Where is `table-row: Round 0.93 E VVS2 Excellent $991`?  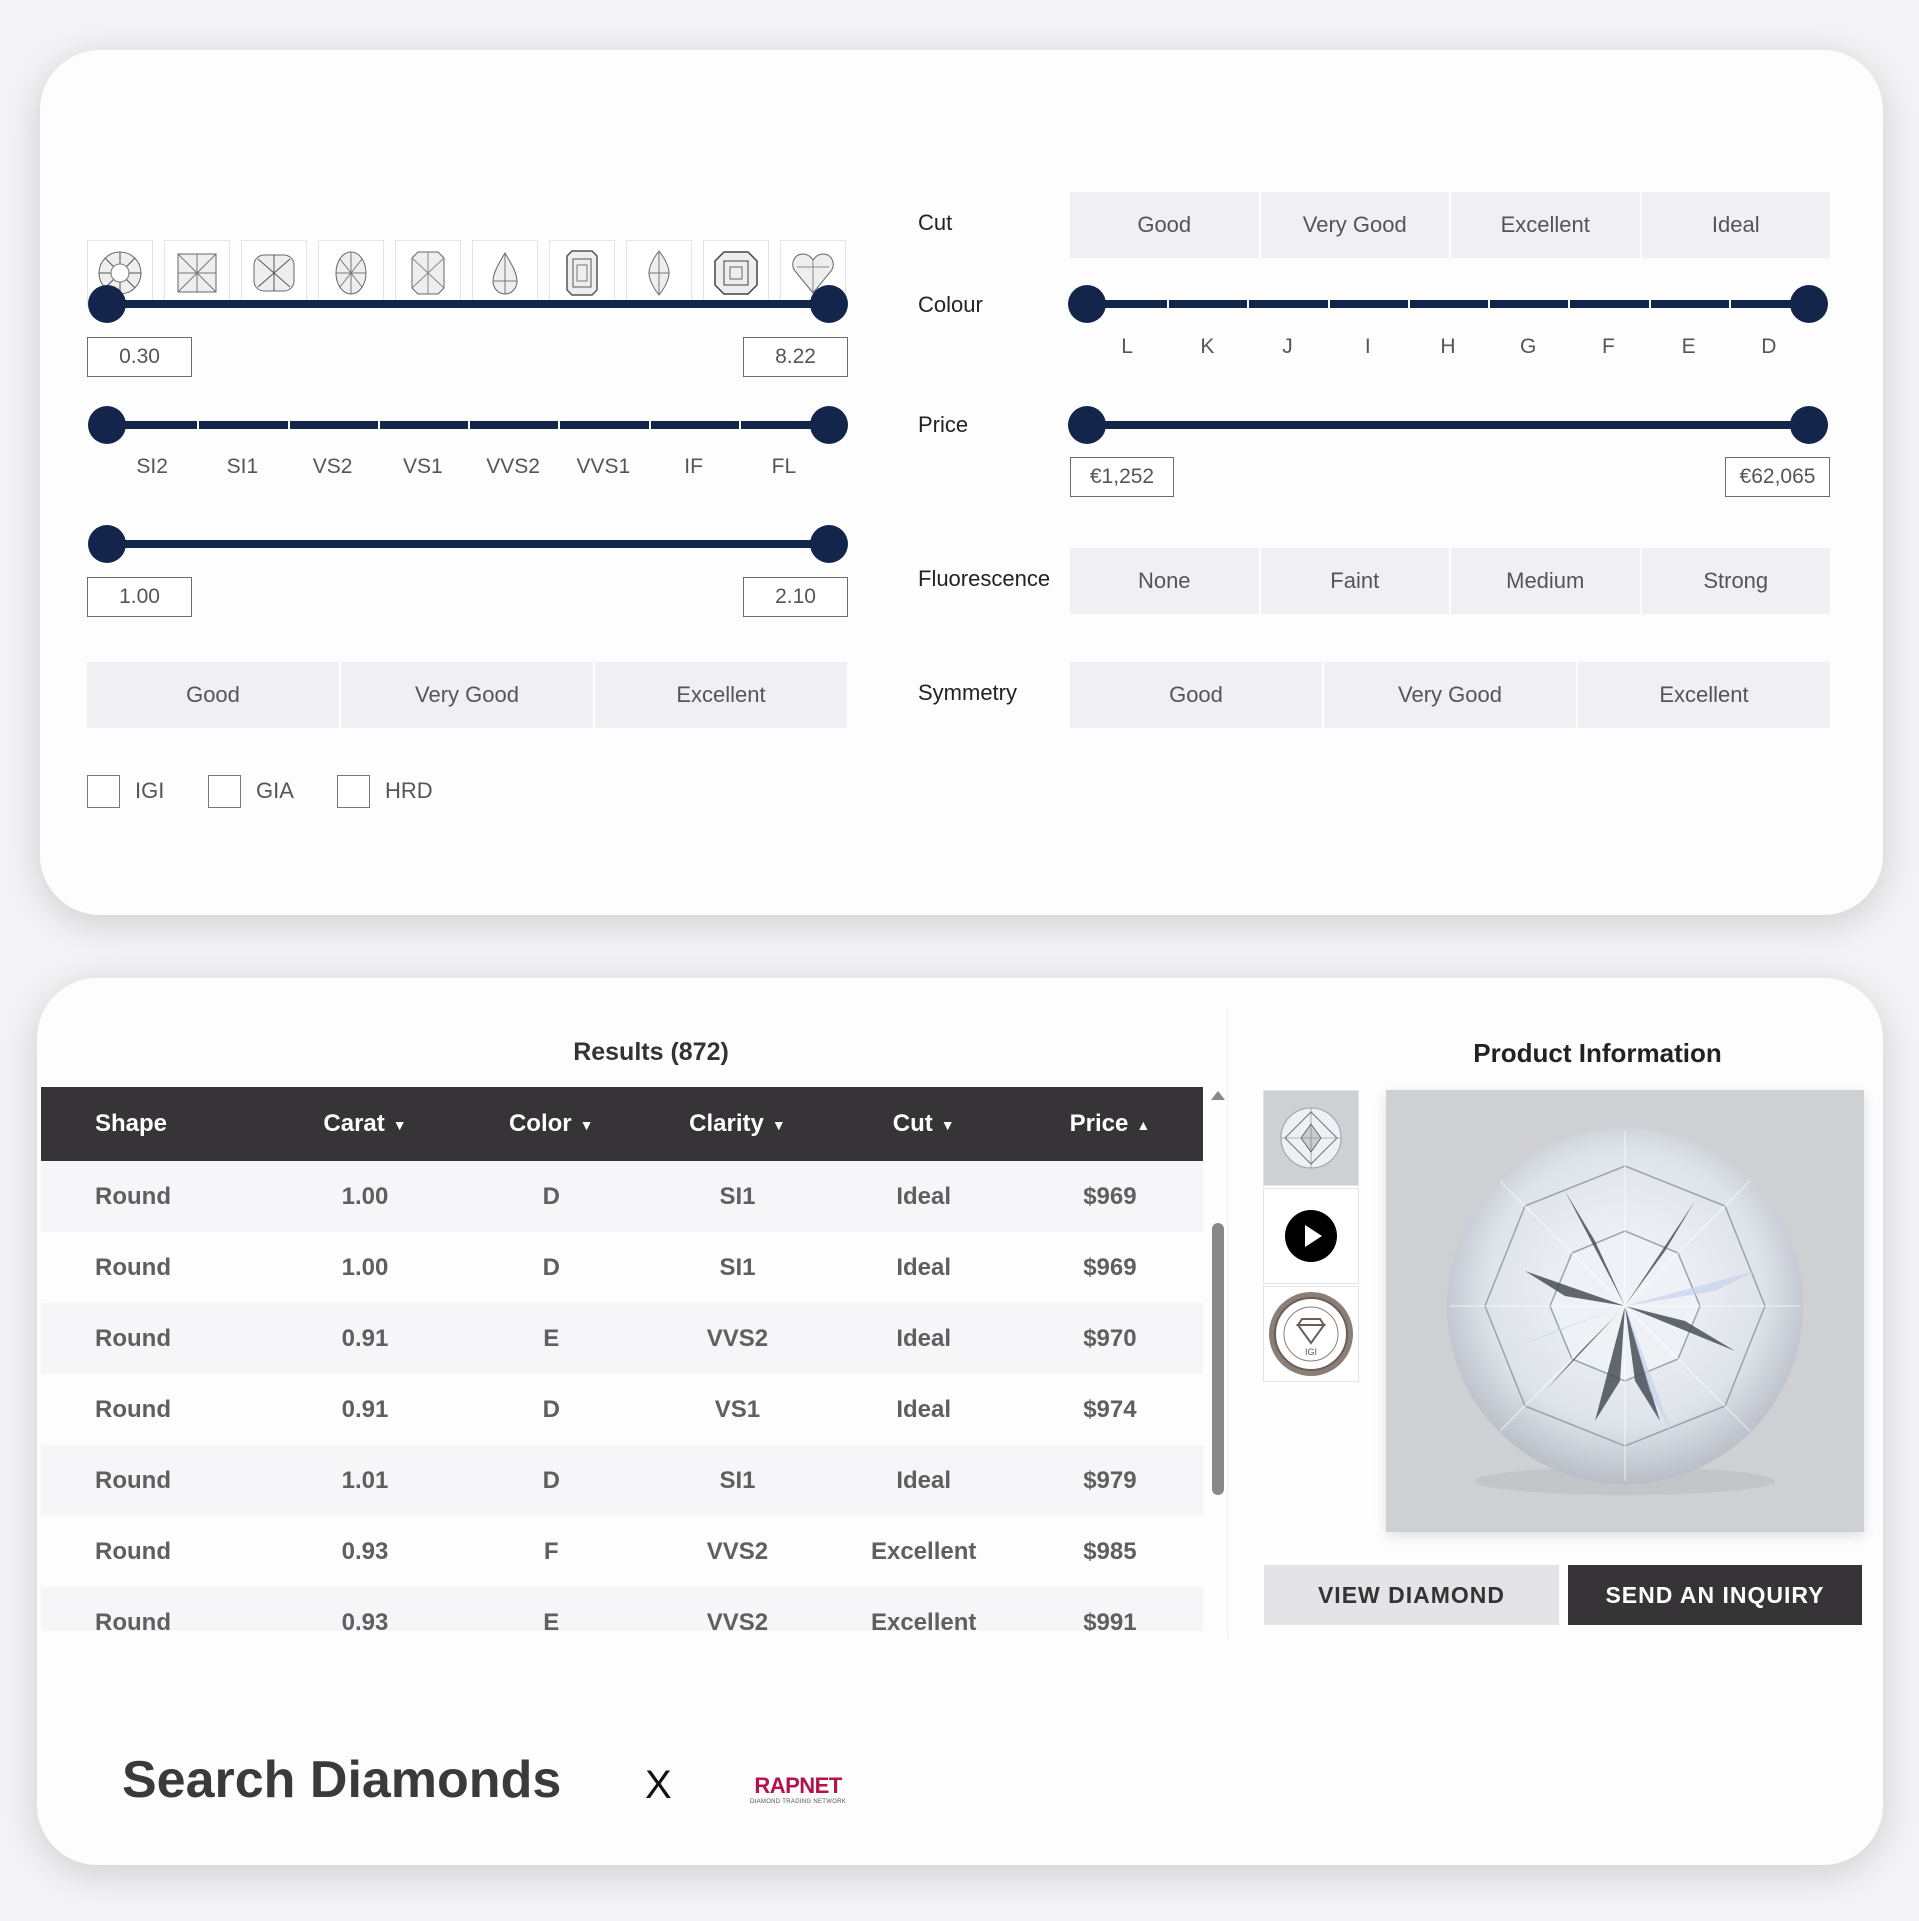 table-row: Round 0.93 E VVS2 Excellent $991 is located at coordinates (622, 1609).